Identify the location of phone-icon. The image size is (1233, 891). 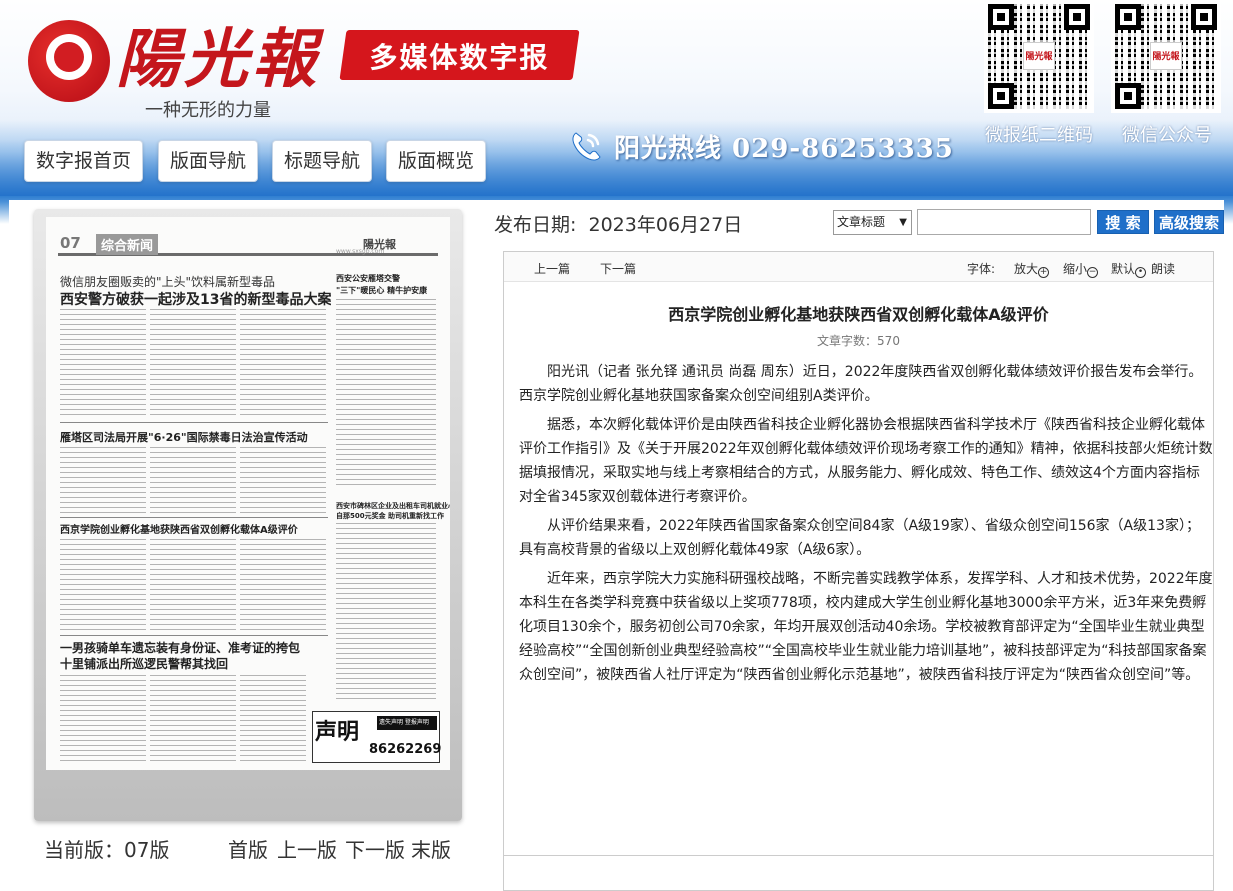
(586, 147).